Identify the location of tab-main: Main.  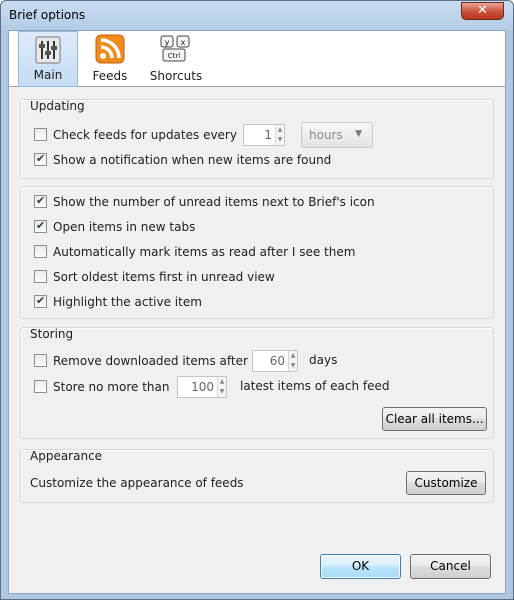
(48, 59).